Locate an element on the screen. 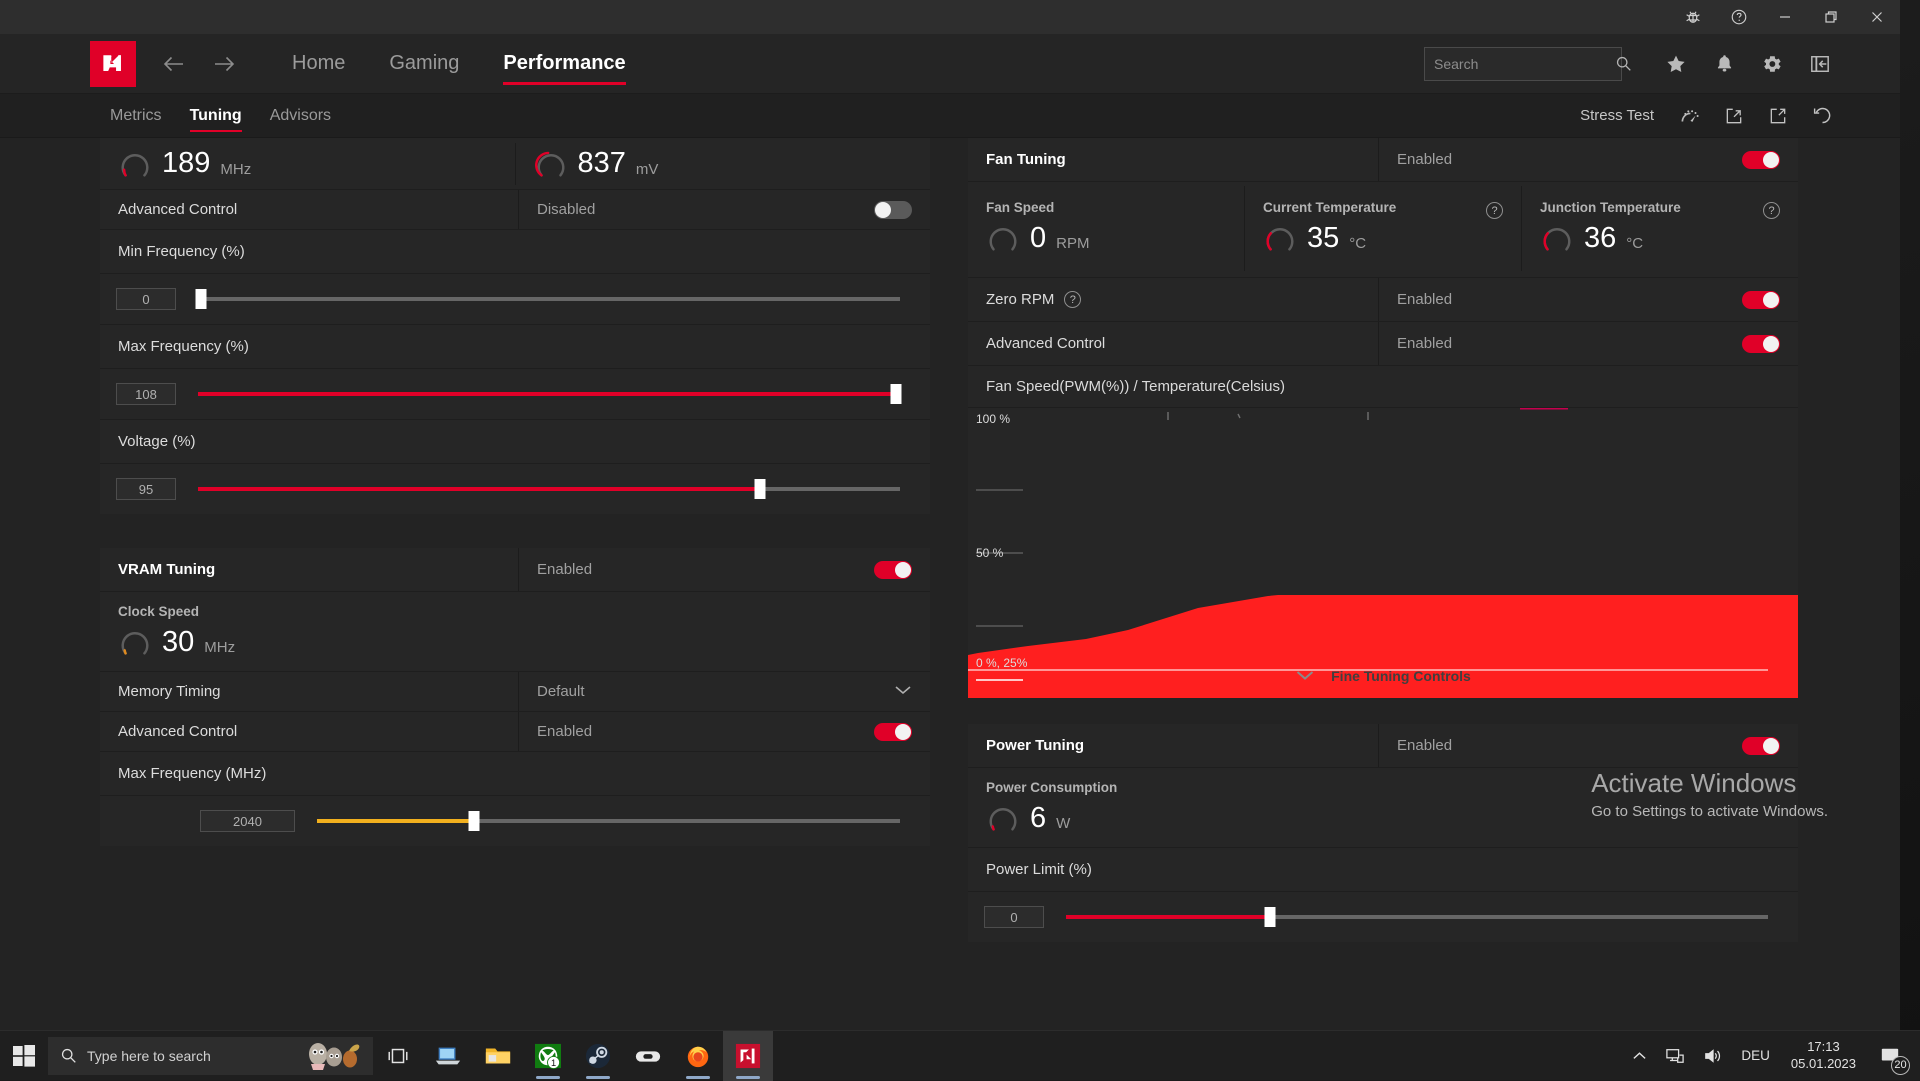  voltage-percent-slider-row: 95 is located at coordinates (515, 489).